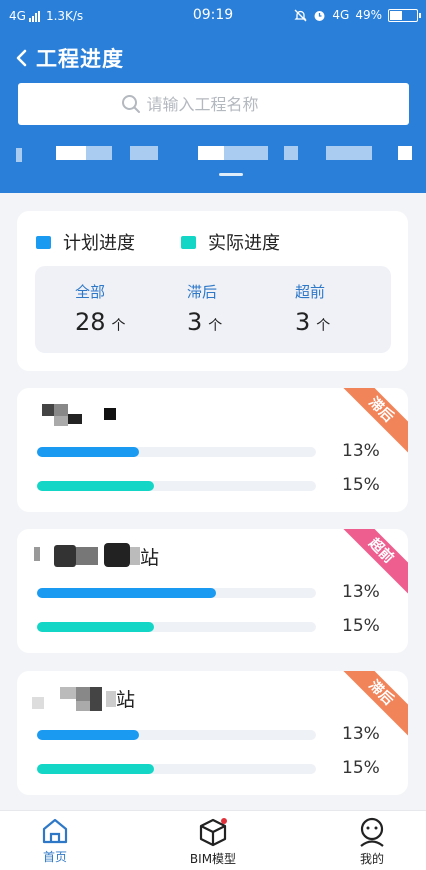  I want to click on network-type-2: 4G, so click(341, 15).